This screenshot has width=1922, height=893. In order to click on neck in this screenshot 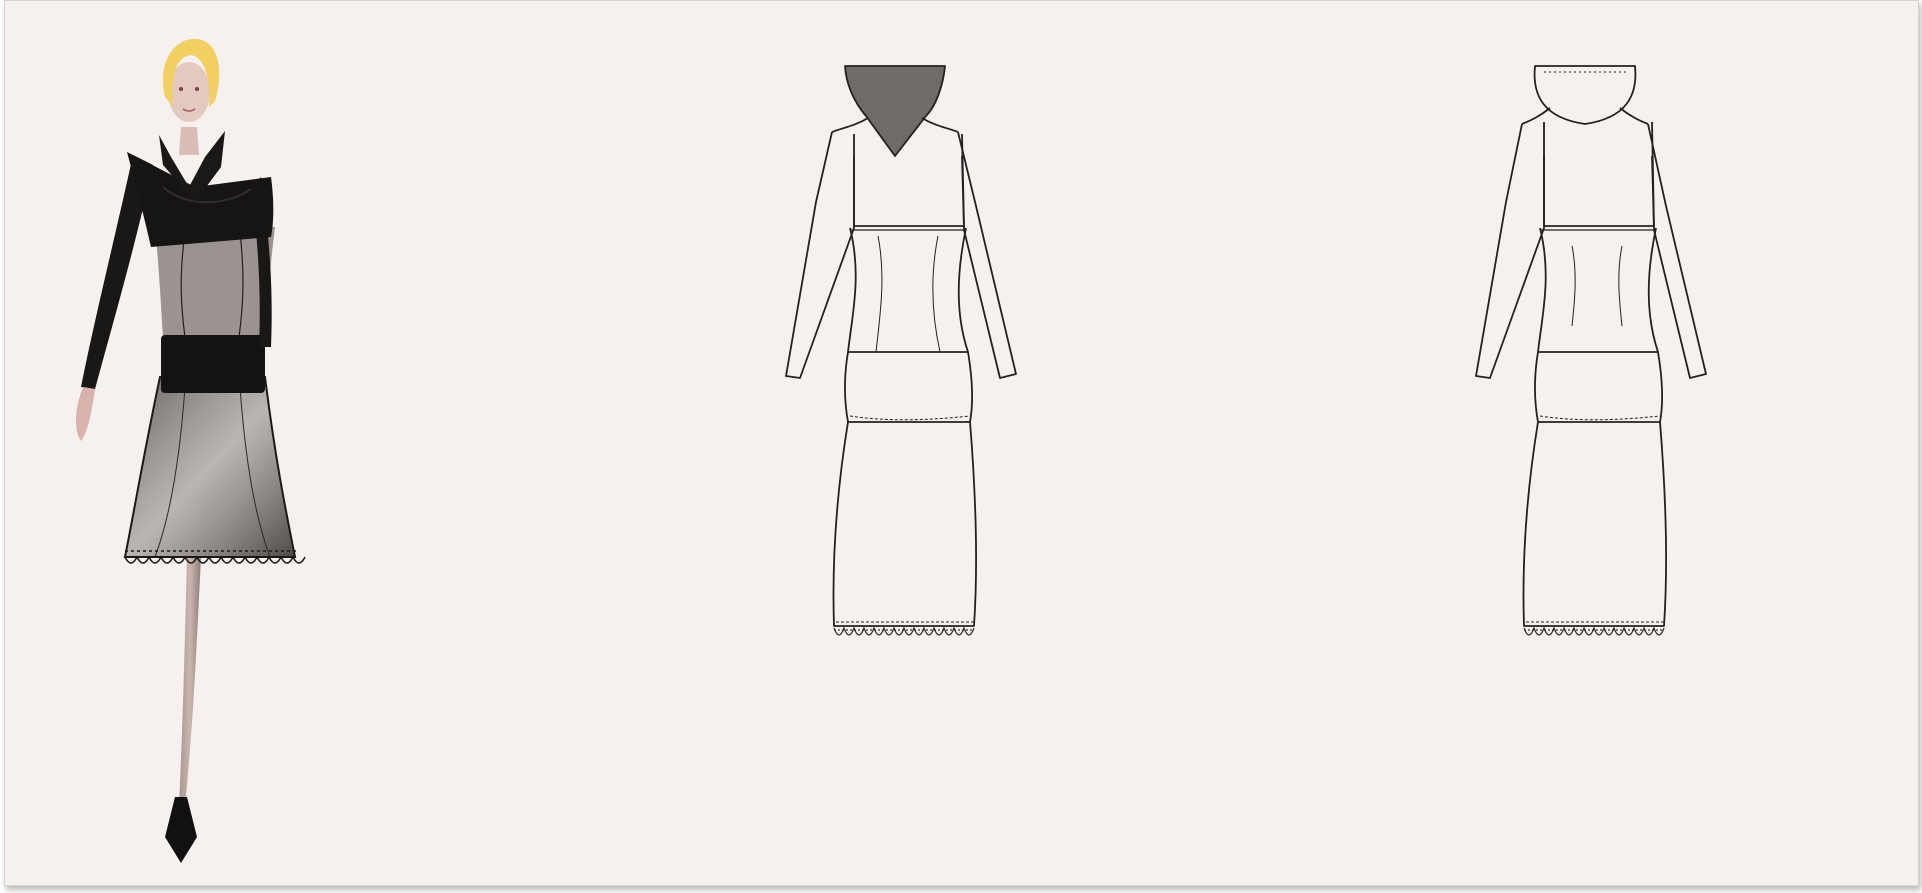, I will do `click(189, 141)`.